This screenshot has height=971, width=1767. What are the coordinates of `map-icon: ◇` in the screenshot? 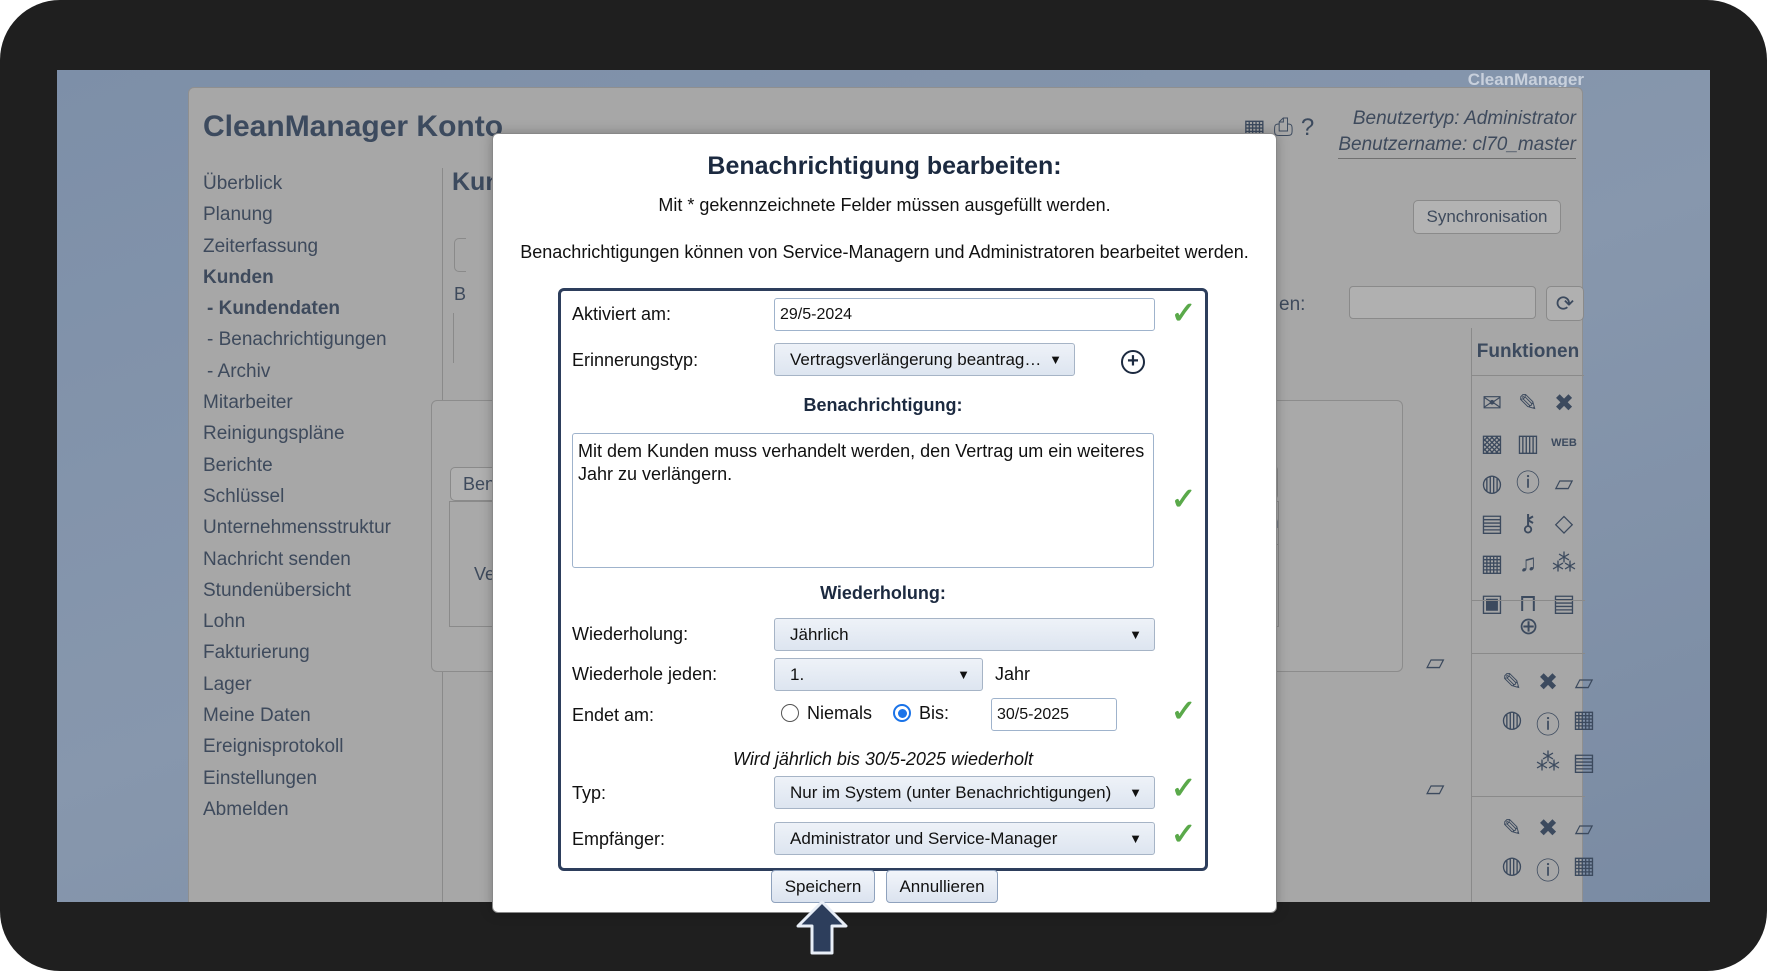 It's located at (1564, 523).